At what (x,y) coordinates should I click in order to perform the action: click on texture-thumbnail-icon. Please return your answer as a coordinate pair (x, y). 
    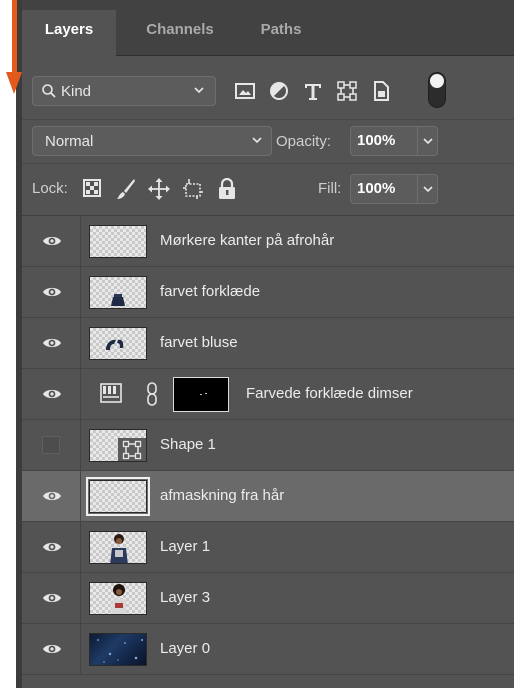
    Looking at the image, I should click on (120, 651).